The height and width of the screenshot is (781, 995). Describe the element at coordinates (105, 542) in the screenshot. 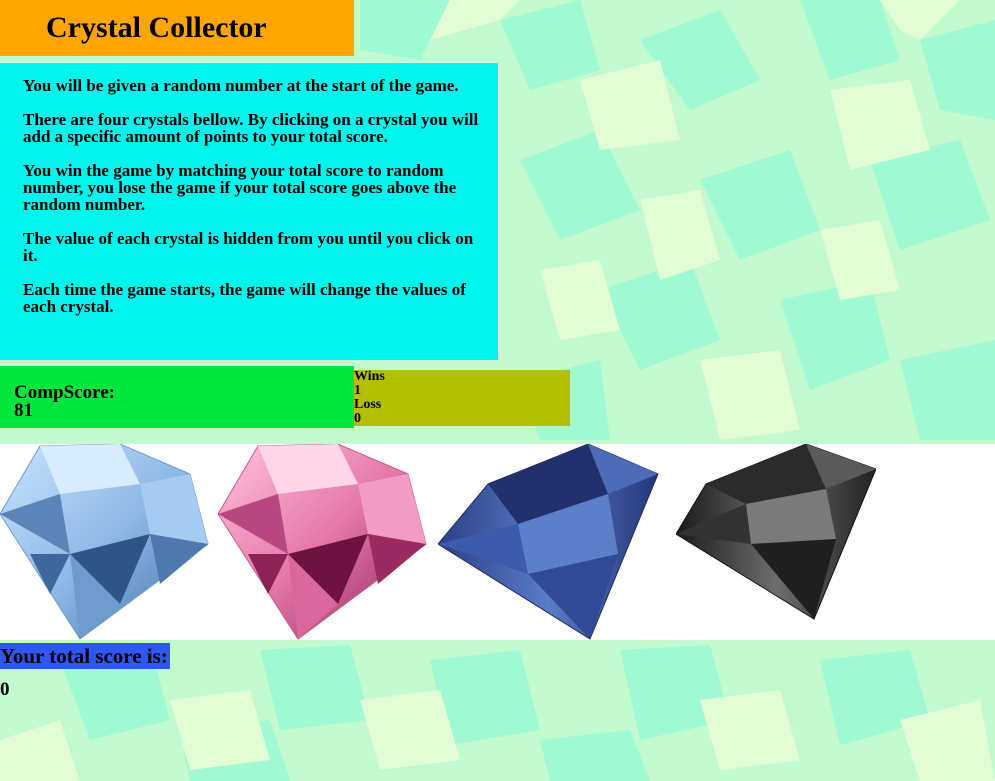

I see `light-blue-crystal` at that location.